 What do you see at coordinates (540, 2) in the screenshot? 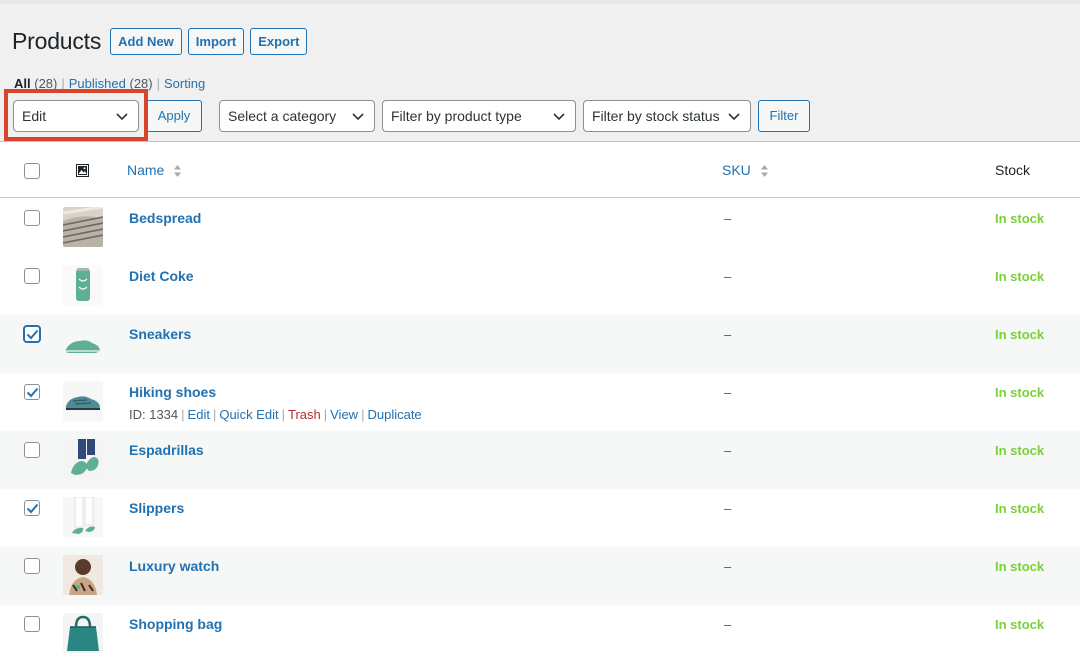
I see `top-edge` at bounding box center [540, 2].